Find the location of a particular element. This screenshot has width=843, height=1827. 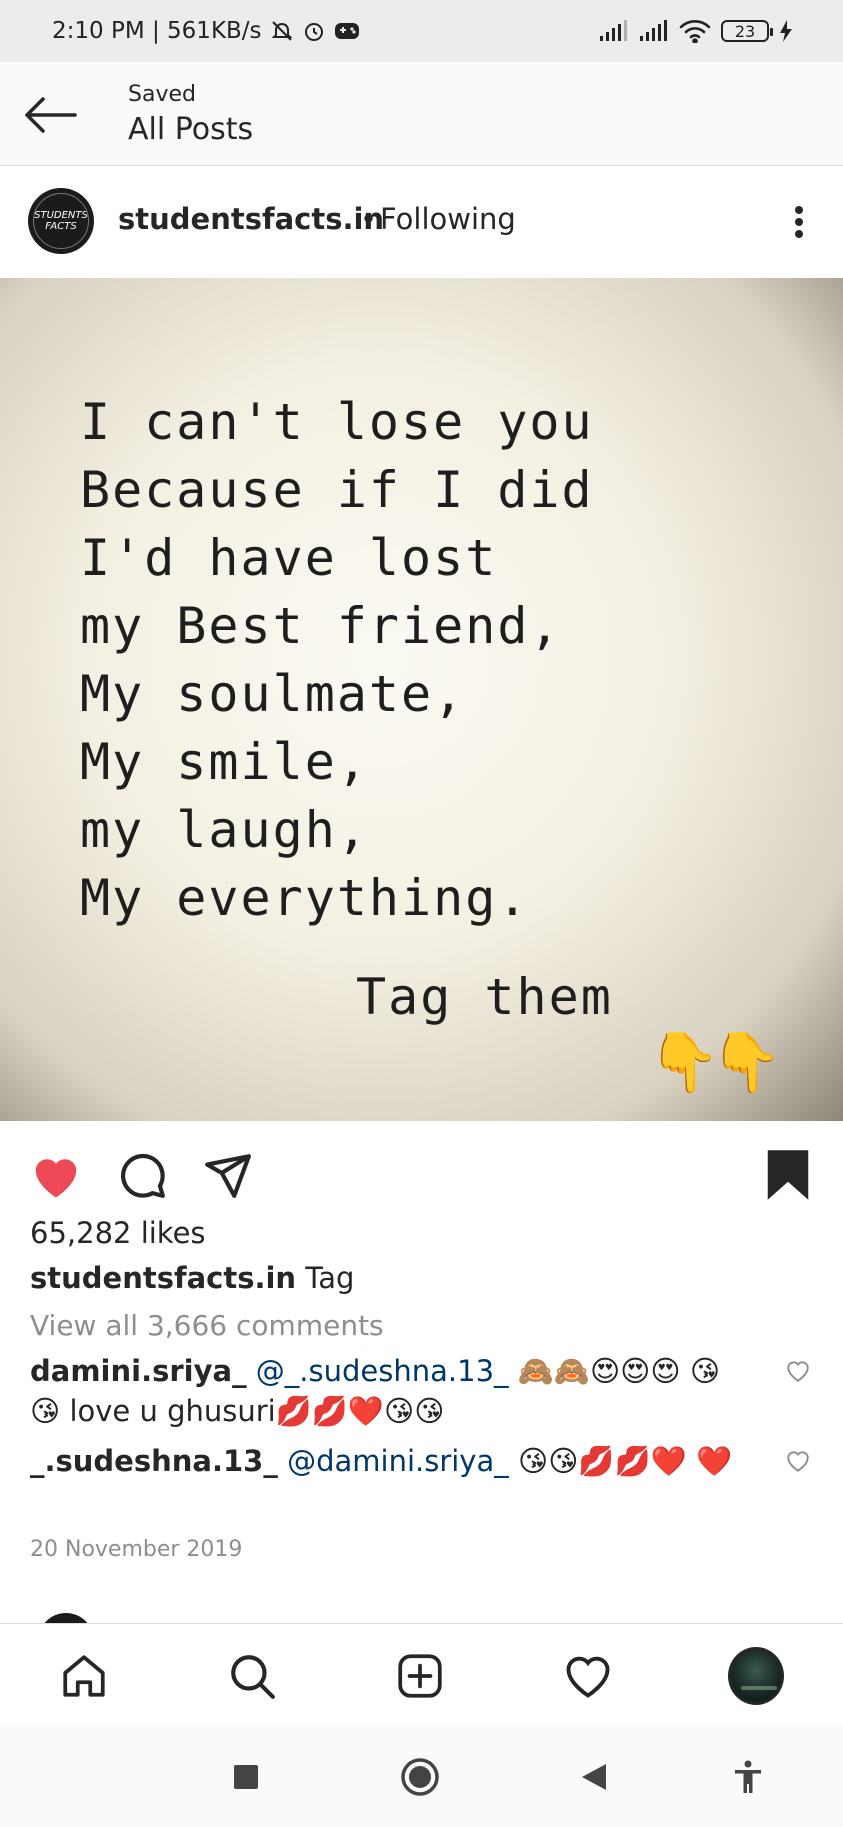

more-options-button is located at coordinates (799, 222).